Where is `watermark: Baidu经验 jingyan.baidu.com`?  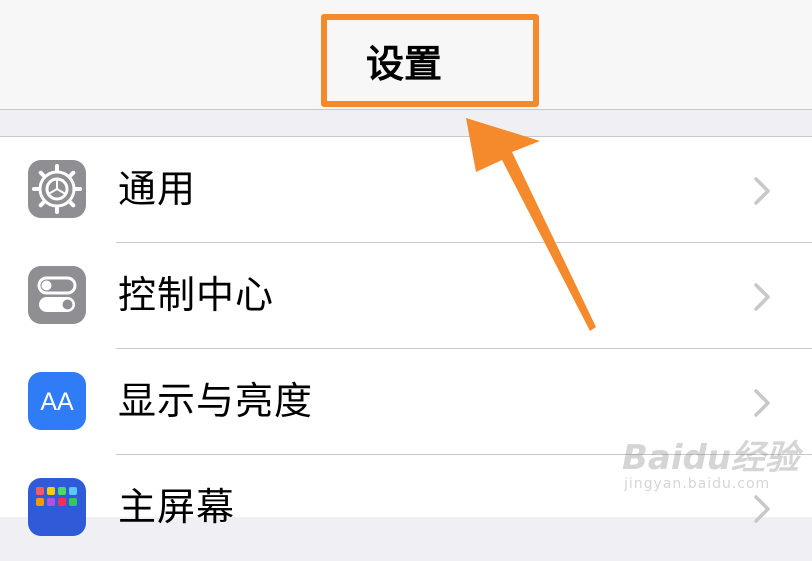 watermark: Baidu经验 jingyan.baidu.com is located at coordinates (712, 464).